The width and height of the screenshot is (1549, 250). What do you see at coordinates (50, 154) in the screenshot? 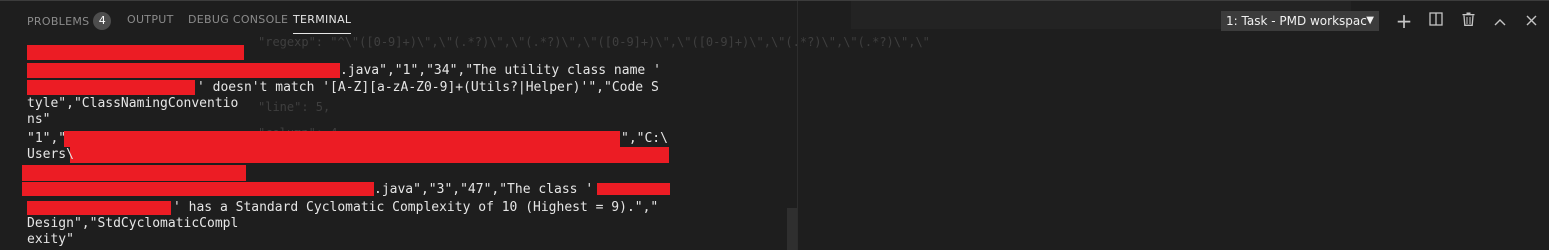
I see `terminal-line: Users\` at bounding box center [50, 154].